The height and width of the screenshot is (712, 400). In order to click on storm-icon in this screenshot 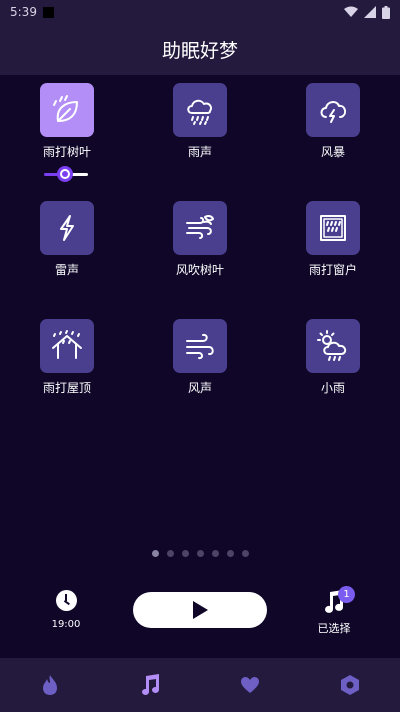, I will do `click(333, 112)`.